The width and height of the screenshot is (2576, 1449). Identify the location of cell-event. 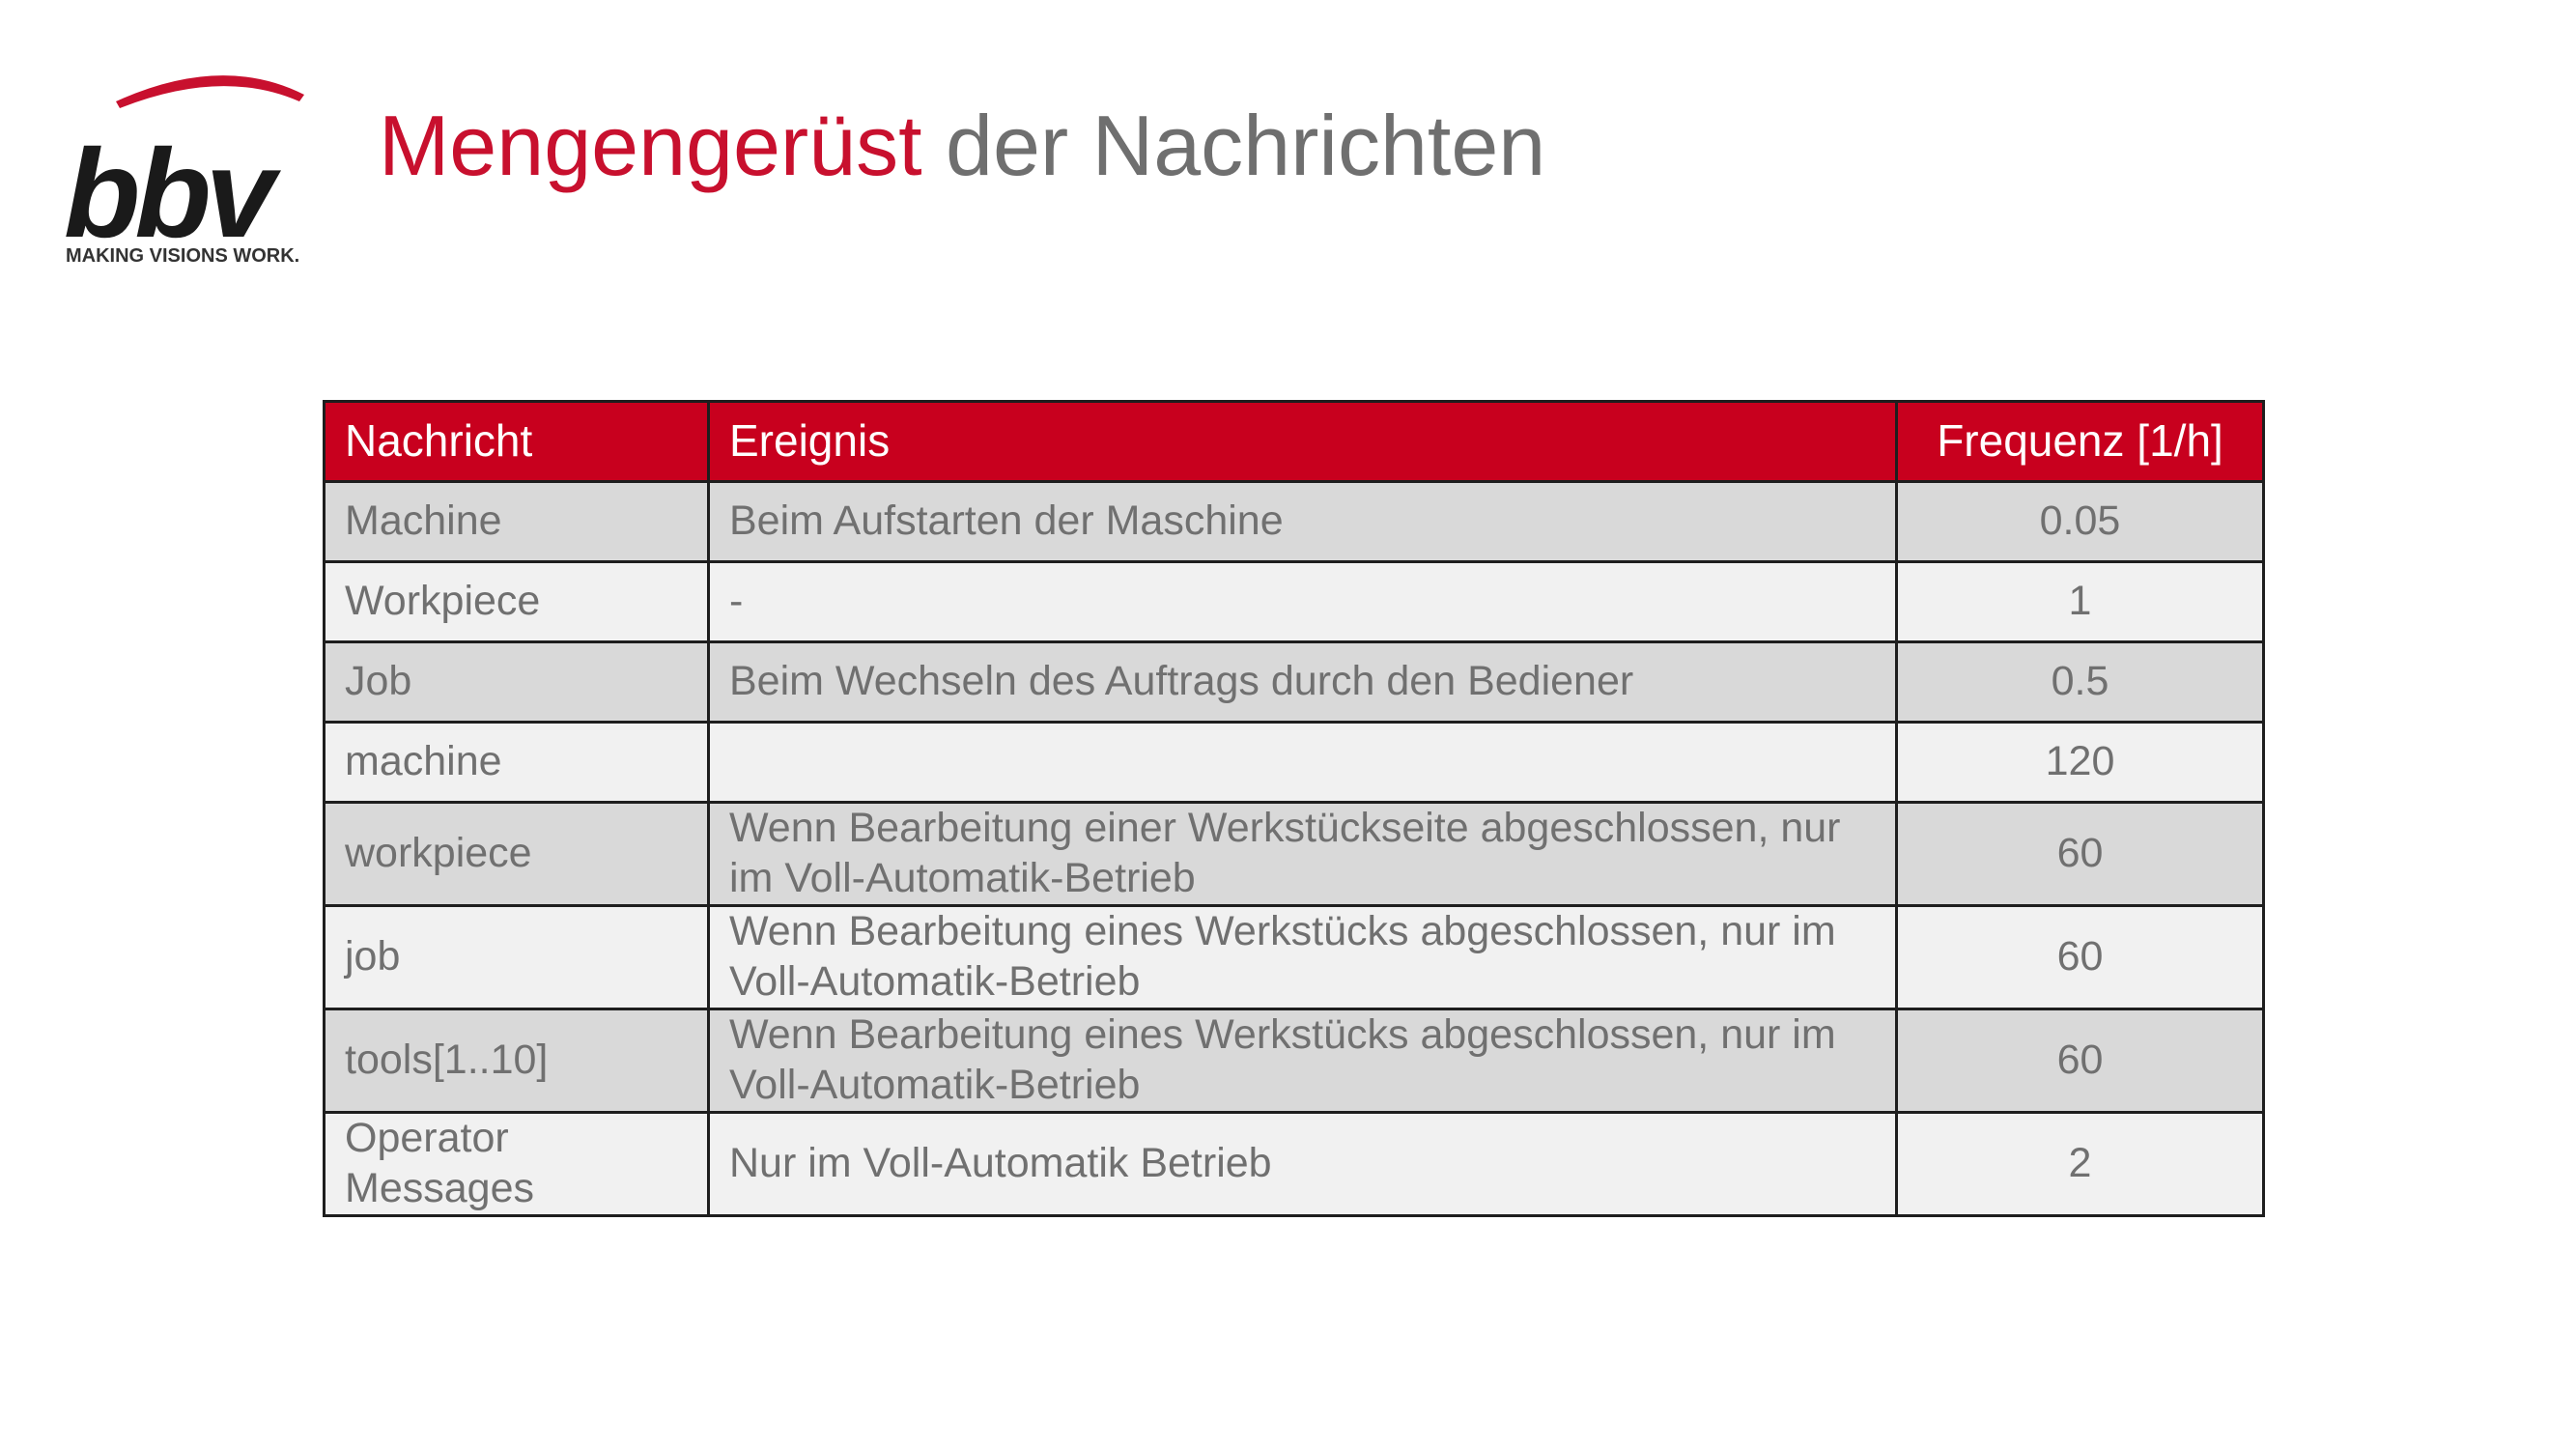
(1302, 762).